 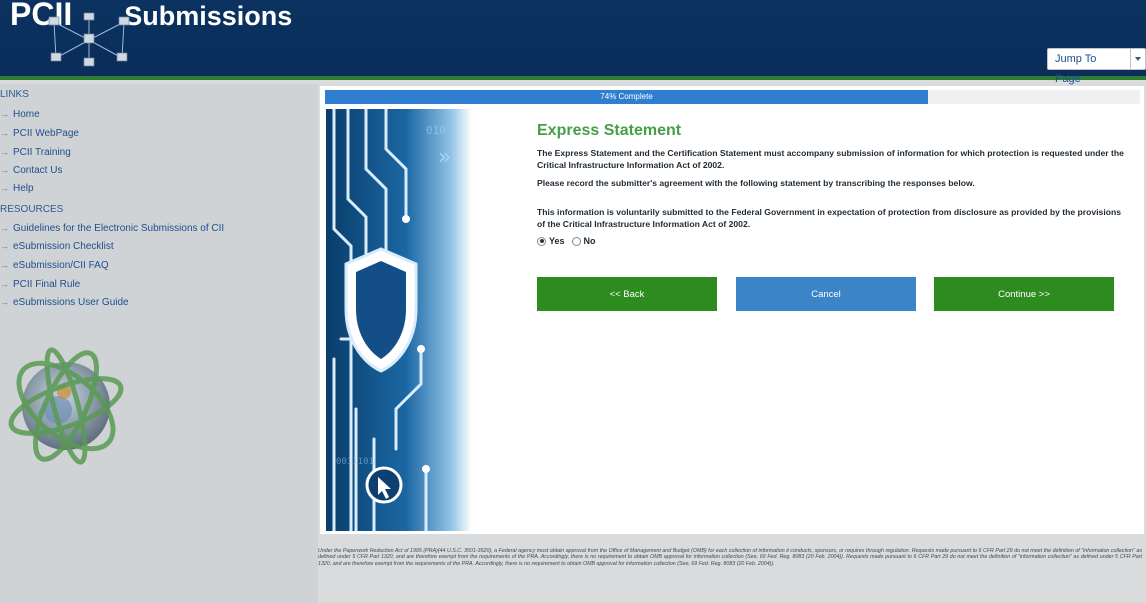 What do you see at coordinates (1138, 59) in the screenshot?
I see `chevron-down-icon` at bounding box center [1138, 59].